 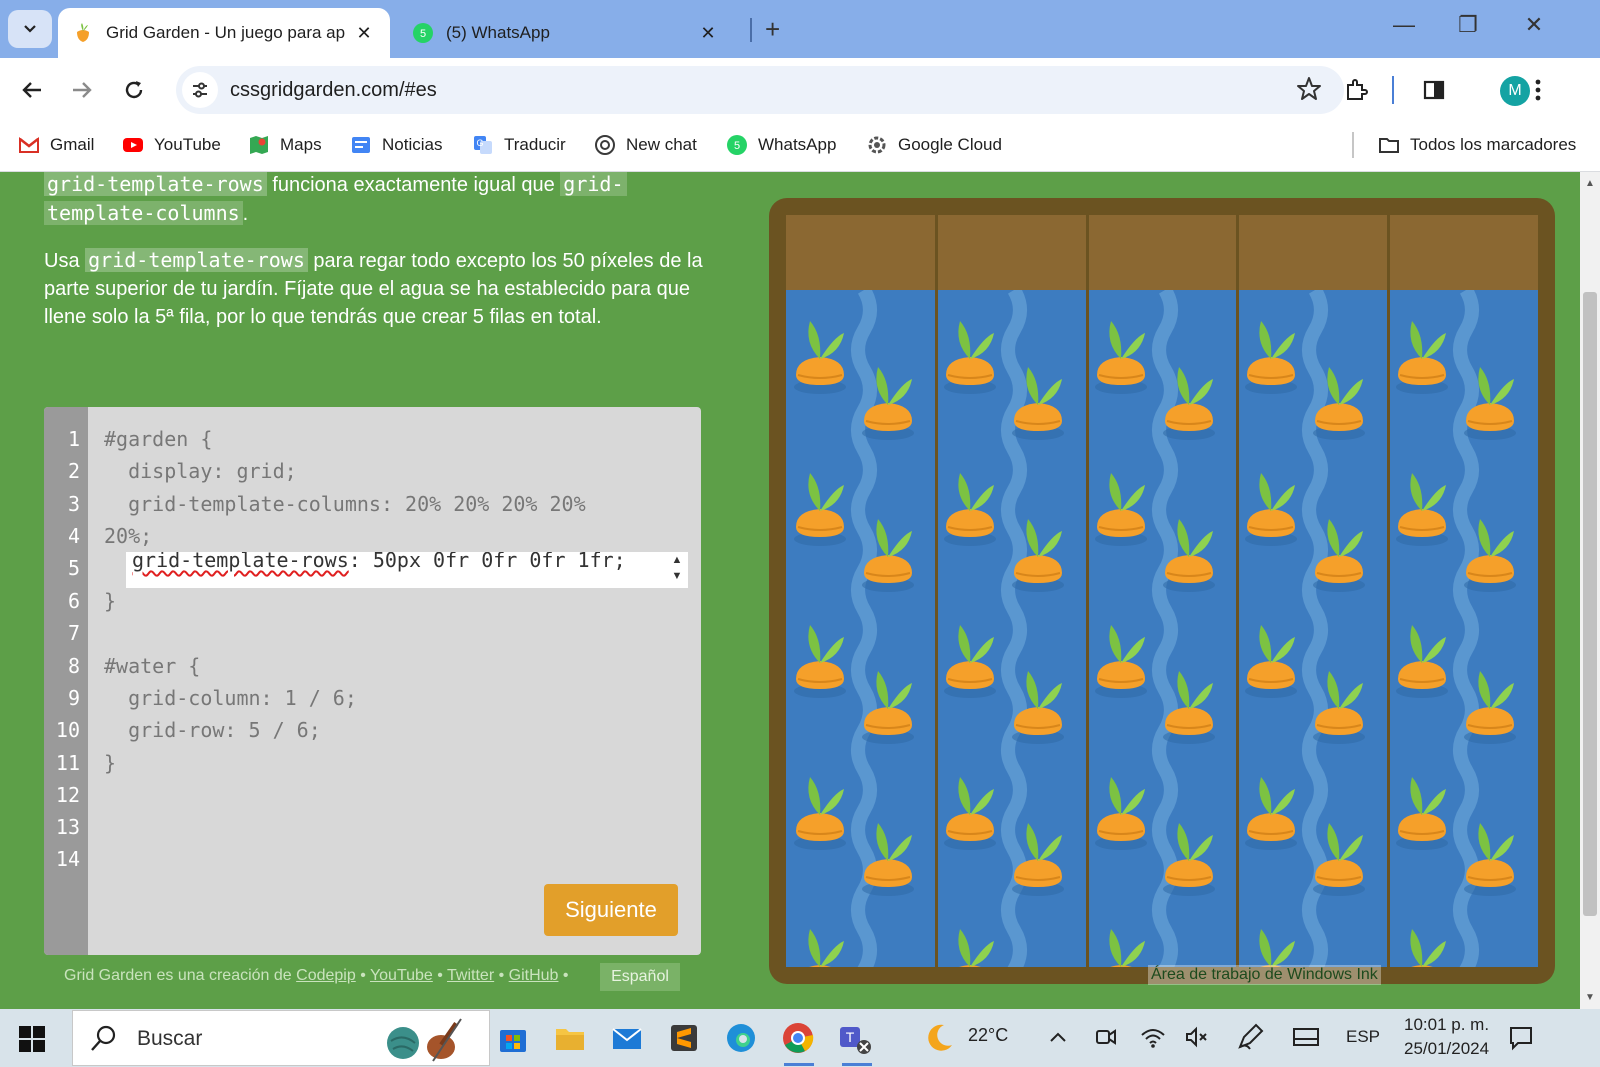 I want to click on extensions-button, so click(x=1356, y=90).